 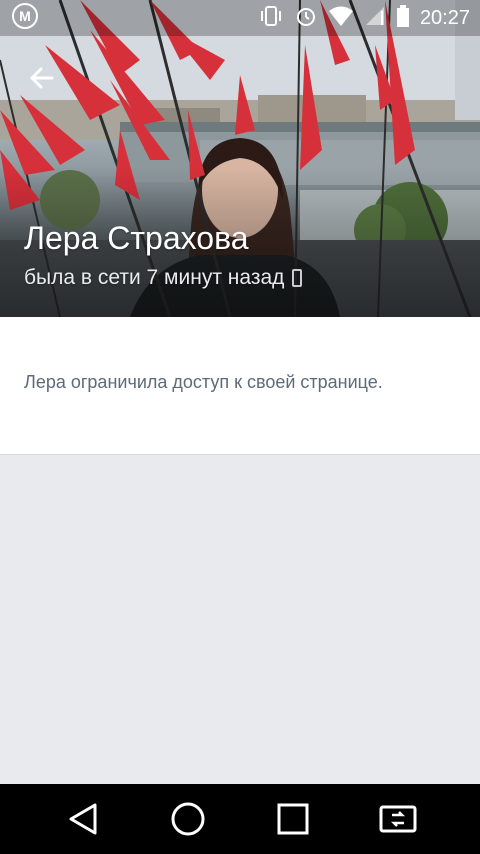 I want to click on back-button, so click(x=42, y=78).